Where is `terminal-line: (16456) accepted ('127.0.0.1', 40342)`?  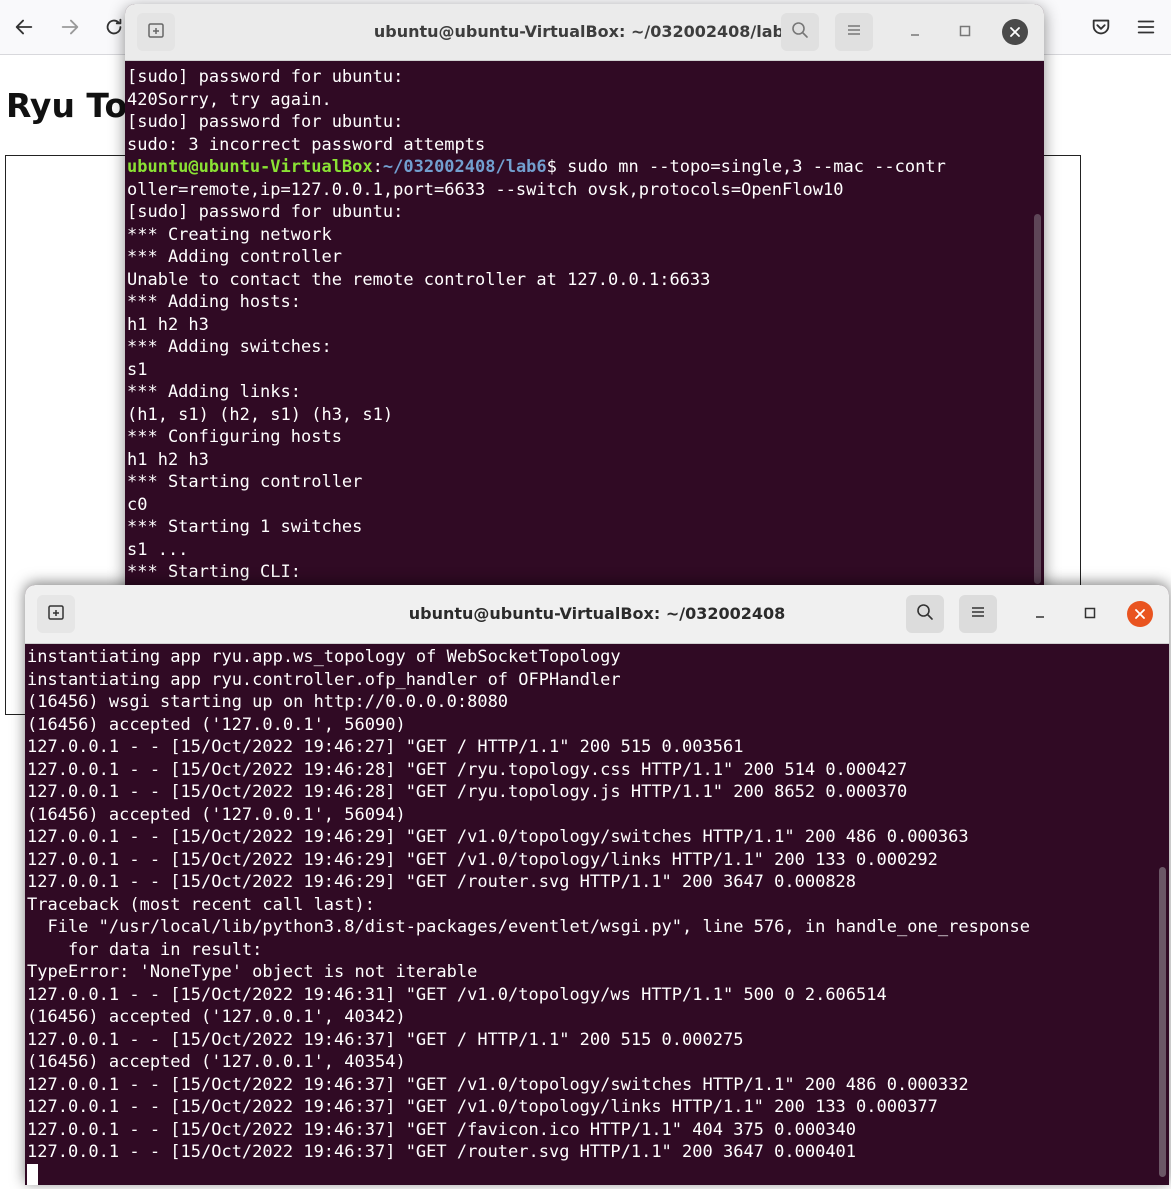
terminal-line: (16456) accepted ('127.0.0.1', 40342) is located at coordinates (216, 1017).